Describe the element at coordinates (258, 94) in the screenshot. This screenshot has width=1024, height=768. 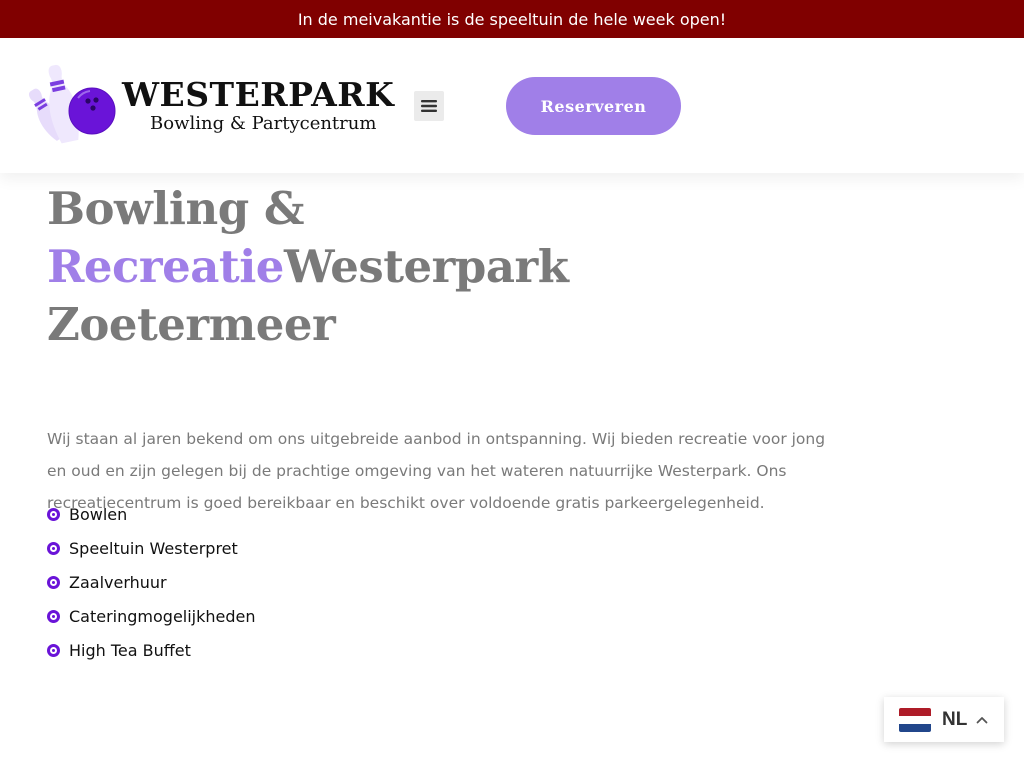
I see `logo-title: WESTERPARK` at that location.